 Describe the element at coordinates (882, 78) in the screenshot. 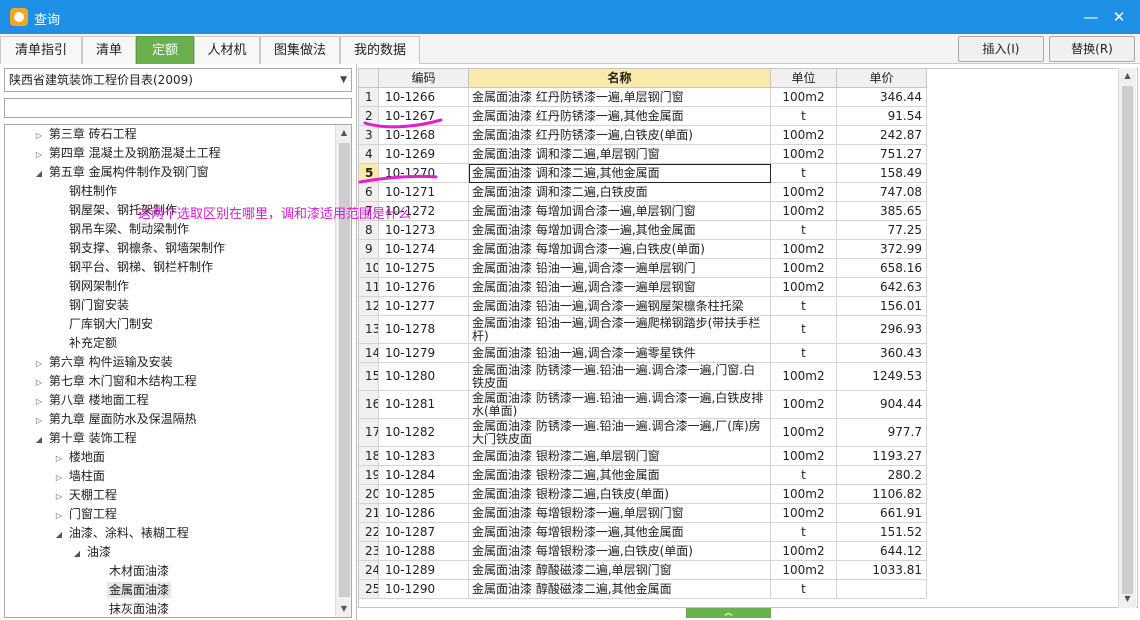

I see `column-header-price: 单价` at that location.